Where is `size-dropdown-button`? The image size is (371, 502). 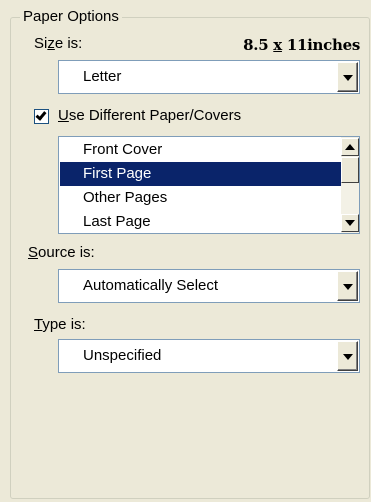
size-dropdown-button is located at coordinates (347, 77).